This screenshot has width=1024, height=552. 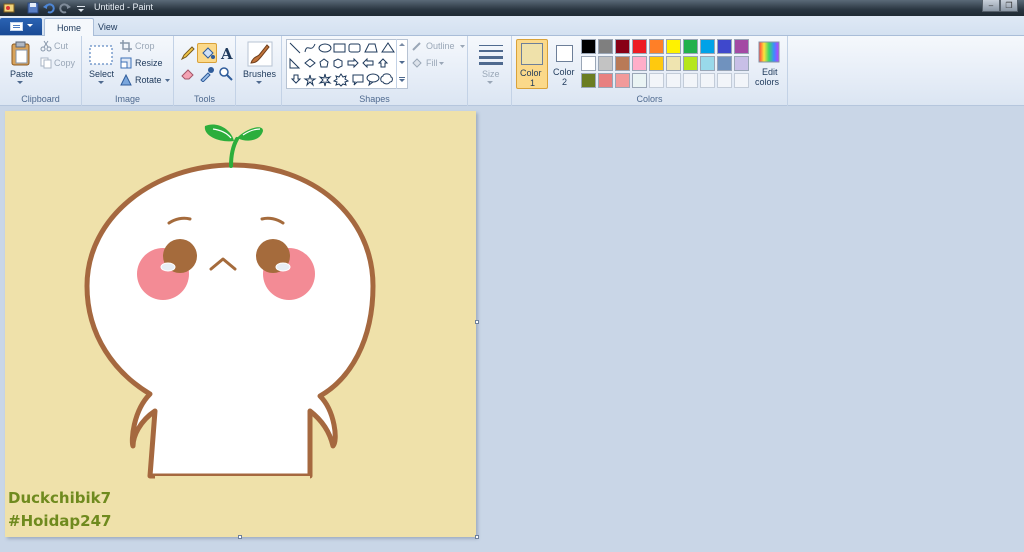 I want to click on color2-button: Color 2, so click(x=565, y=64).